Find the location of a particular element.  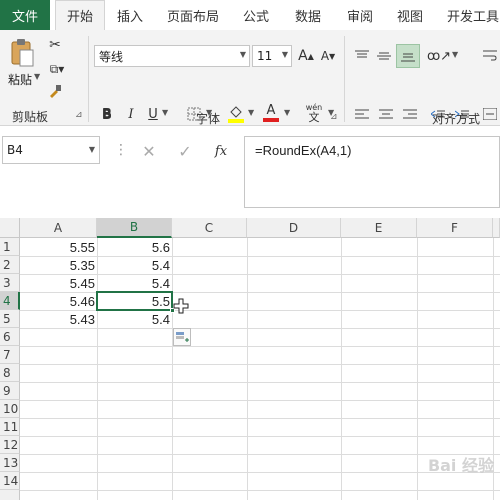

underline-button: U is located at coordinates (153, 114).